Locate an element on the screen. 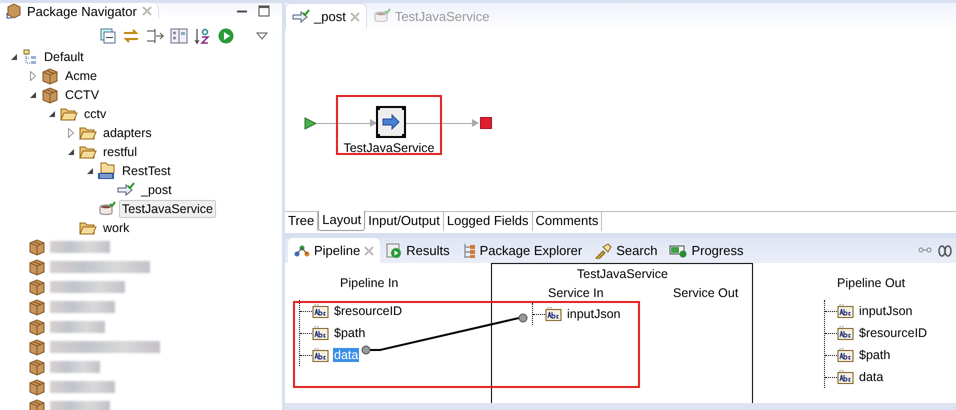  start-icon is located at coordinates (310, 123).